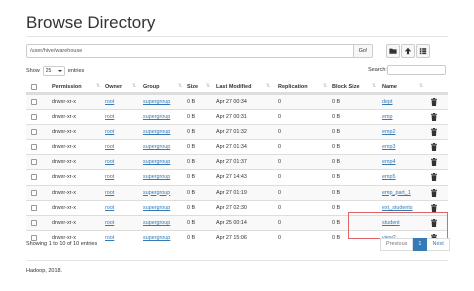 The image size is (474, 291). I want to click on cell-last-modified: Apr 27 01:19, so click(231, 192).